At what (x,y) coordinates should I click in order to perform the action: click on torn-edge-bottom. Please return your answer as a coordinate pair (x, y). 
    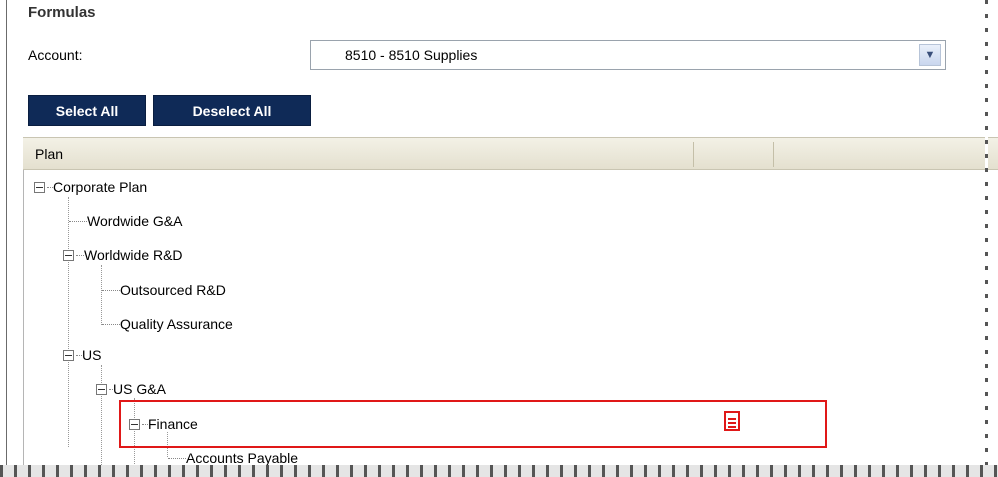
    Looking at the image, I should click on (499, 471).